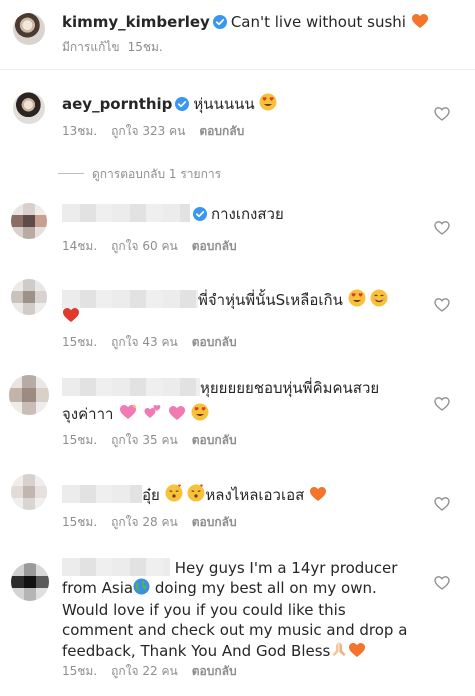  What do you see at coordinates (270, 300) in the screenshot?
I see `comment-text: พี่จำหุ่นพี่นั้นSเหลือเกิน` at bounding box center [270, 300].